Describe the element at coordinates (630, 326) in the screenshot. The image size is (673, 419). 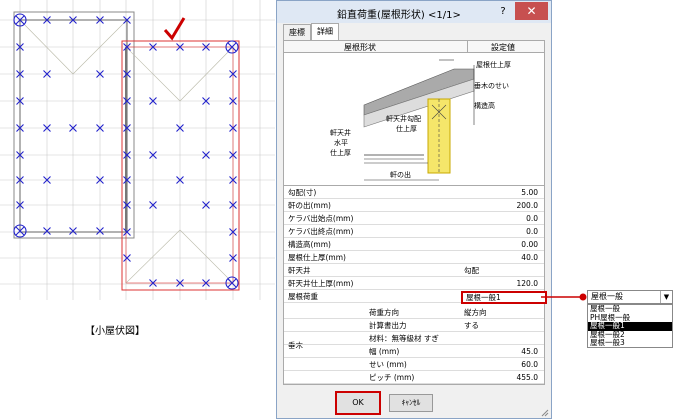
I see `dropdown-list: 屋根一般 PH屋根一般 屋根一般1 屋根一般2 屋根一般3` at that location.